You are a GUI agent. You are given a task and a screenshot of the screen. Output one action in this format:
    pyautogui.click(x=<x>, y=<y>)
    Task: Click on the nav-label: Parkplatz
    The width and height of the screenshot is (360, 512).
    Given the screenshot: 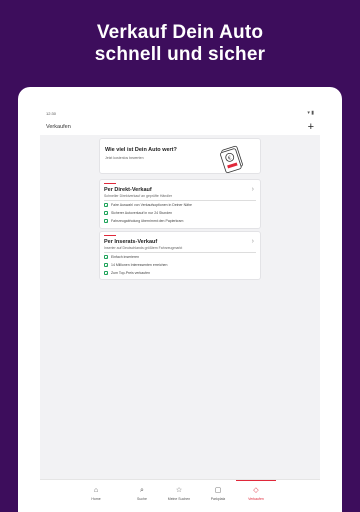 What is the action you would take?
    pyautogui.click(x=218, y=499)
    